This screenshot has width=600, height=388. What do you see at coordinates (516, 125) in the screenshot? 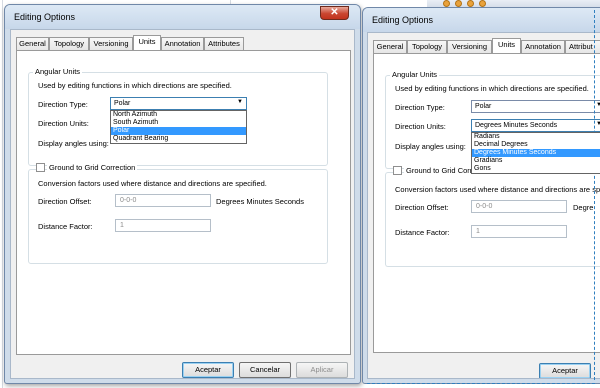
I see `direction-units-value: Degrees Minutes Seconds` at bounding box center [516, 125].